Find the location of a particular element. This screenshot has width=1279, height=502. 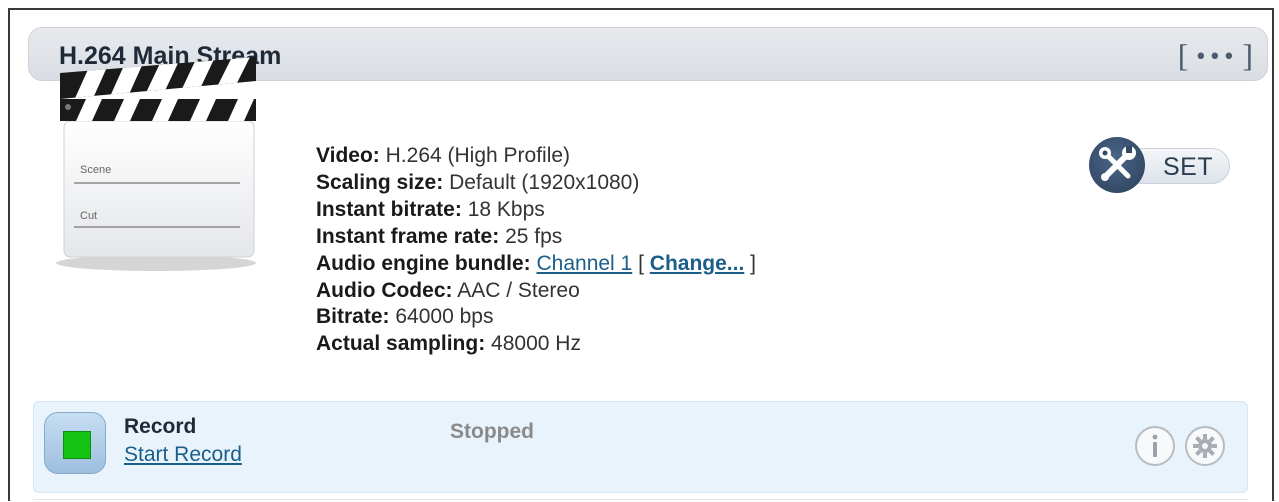

info-row-video: Video: H.264 (High Profile) is located at coordinates (536, 156).